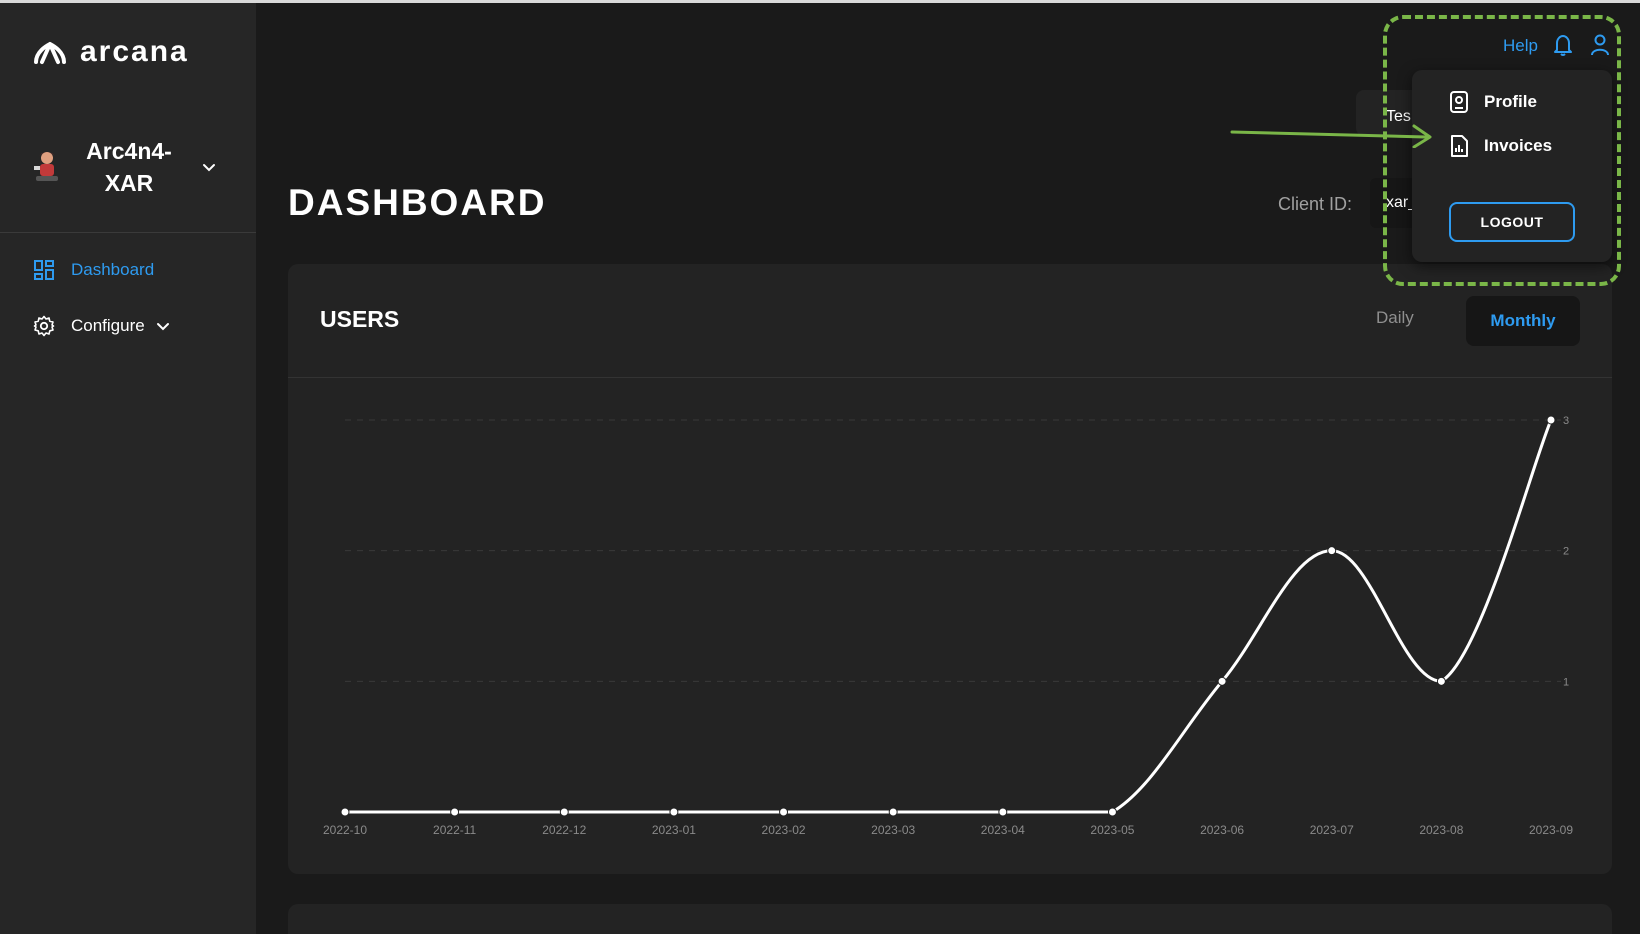 This screenshot has width=1640, height=934. I want to click on app-avatar-icon, so click(46, 166).